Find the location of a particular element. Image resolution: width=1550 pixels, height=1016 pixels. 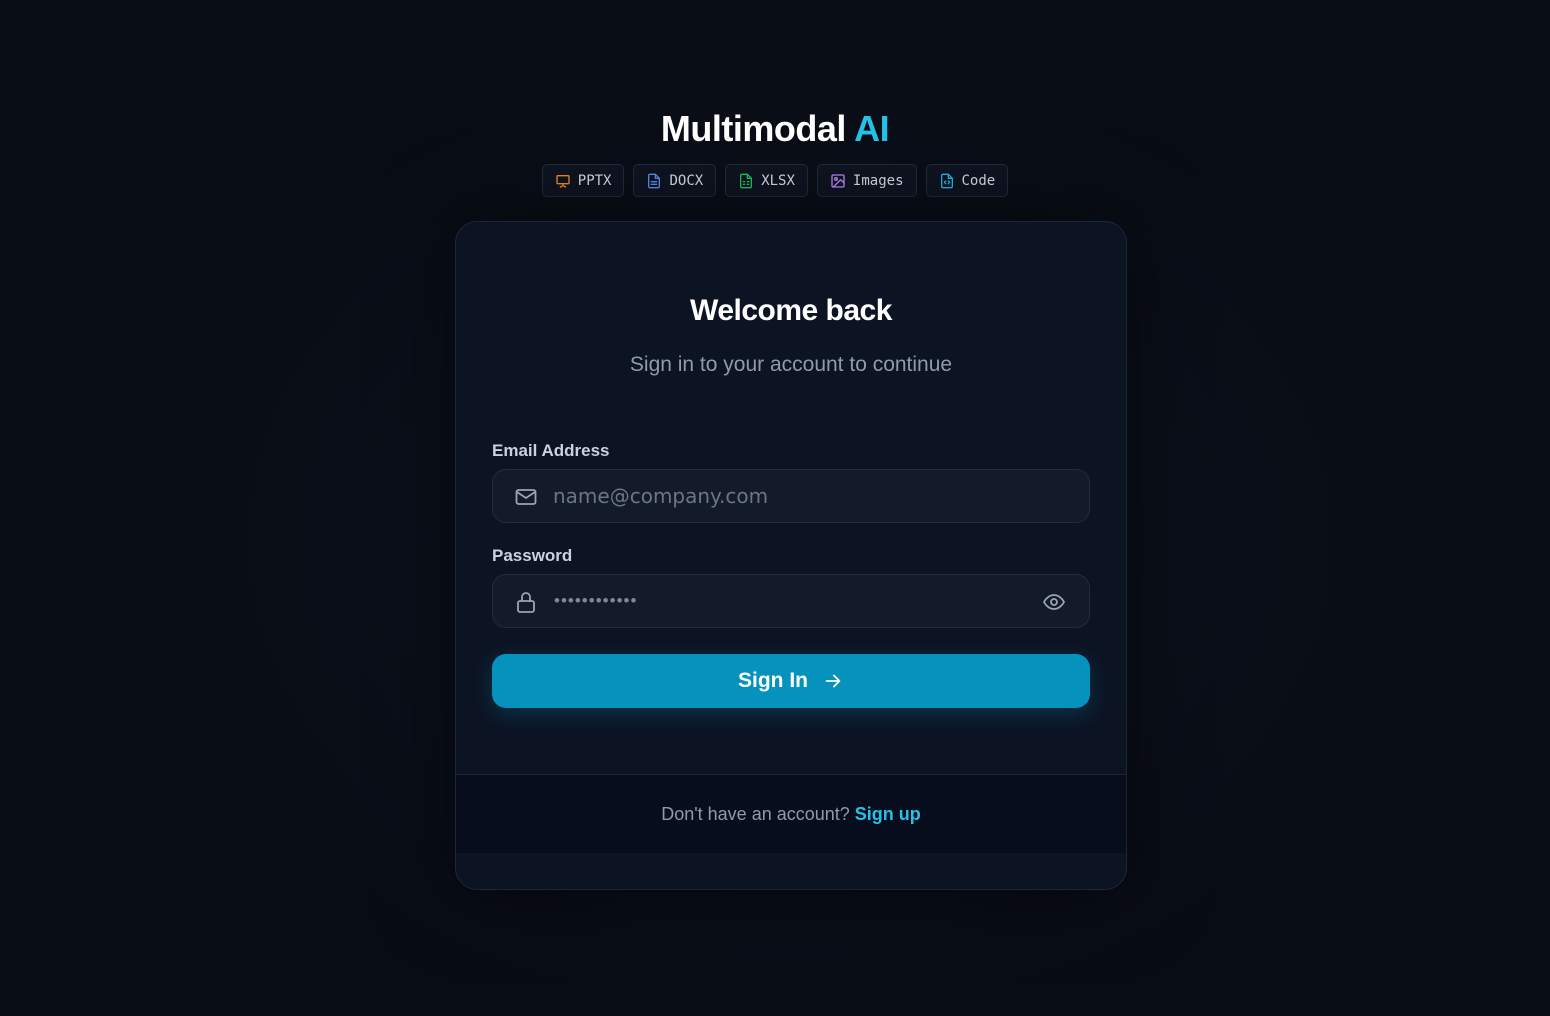

signup-prompt: Don't have an account? is located at coordinates (755, 813).